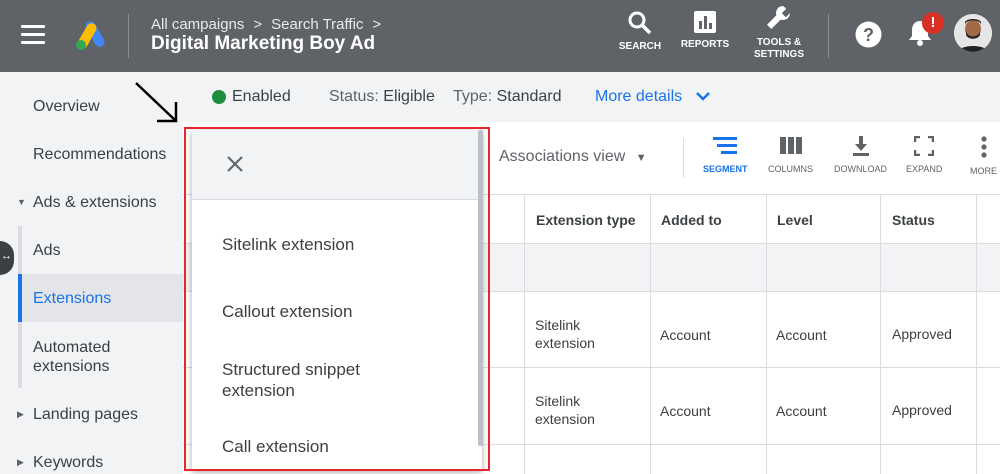 The height and width of the screenshot is (474, 1000). Describe the element at coordinates (924, 146) in the screenshot. I see `expand-icon` at that location.